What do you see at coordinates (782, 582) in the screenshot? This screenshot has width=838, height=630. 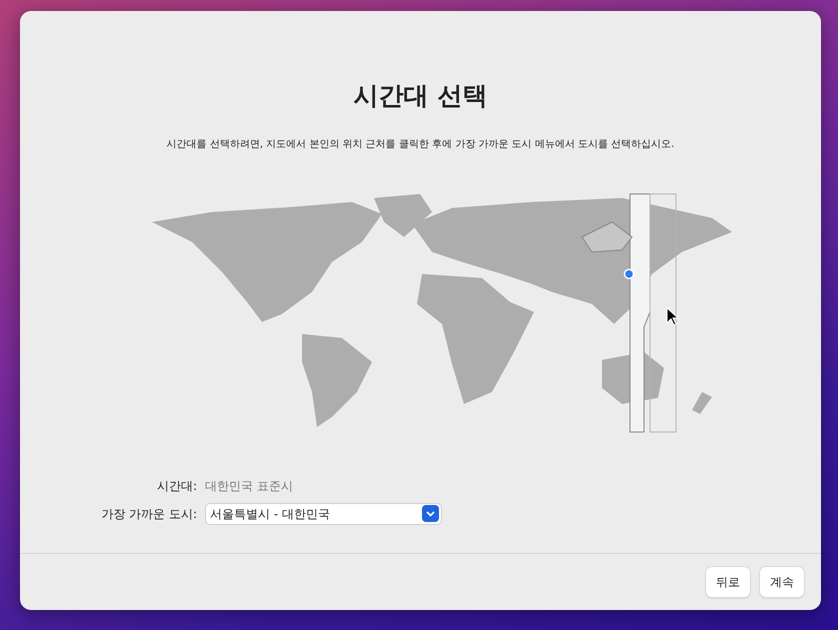 I see `continue-button: 계속` at bounding box center [782, 582].